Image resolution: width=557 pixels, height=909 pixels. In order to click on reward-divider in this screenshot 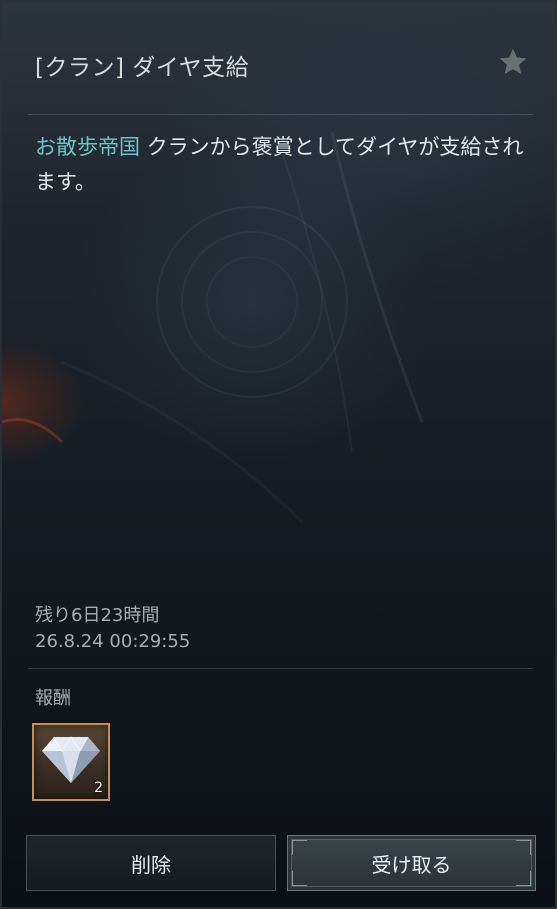, I will do `click(280, 668)`.